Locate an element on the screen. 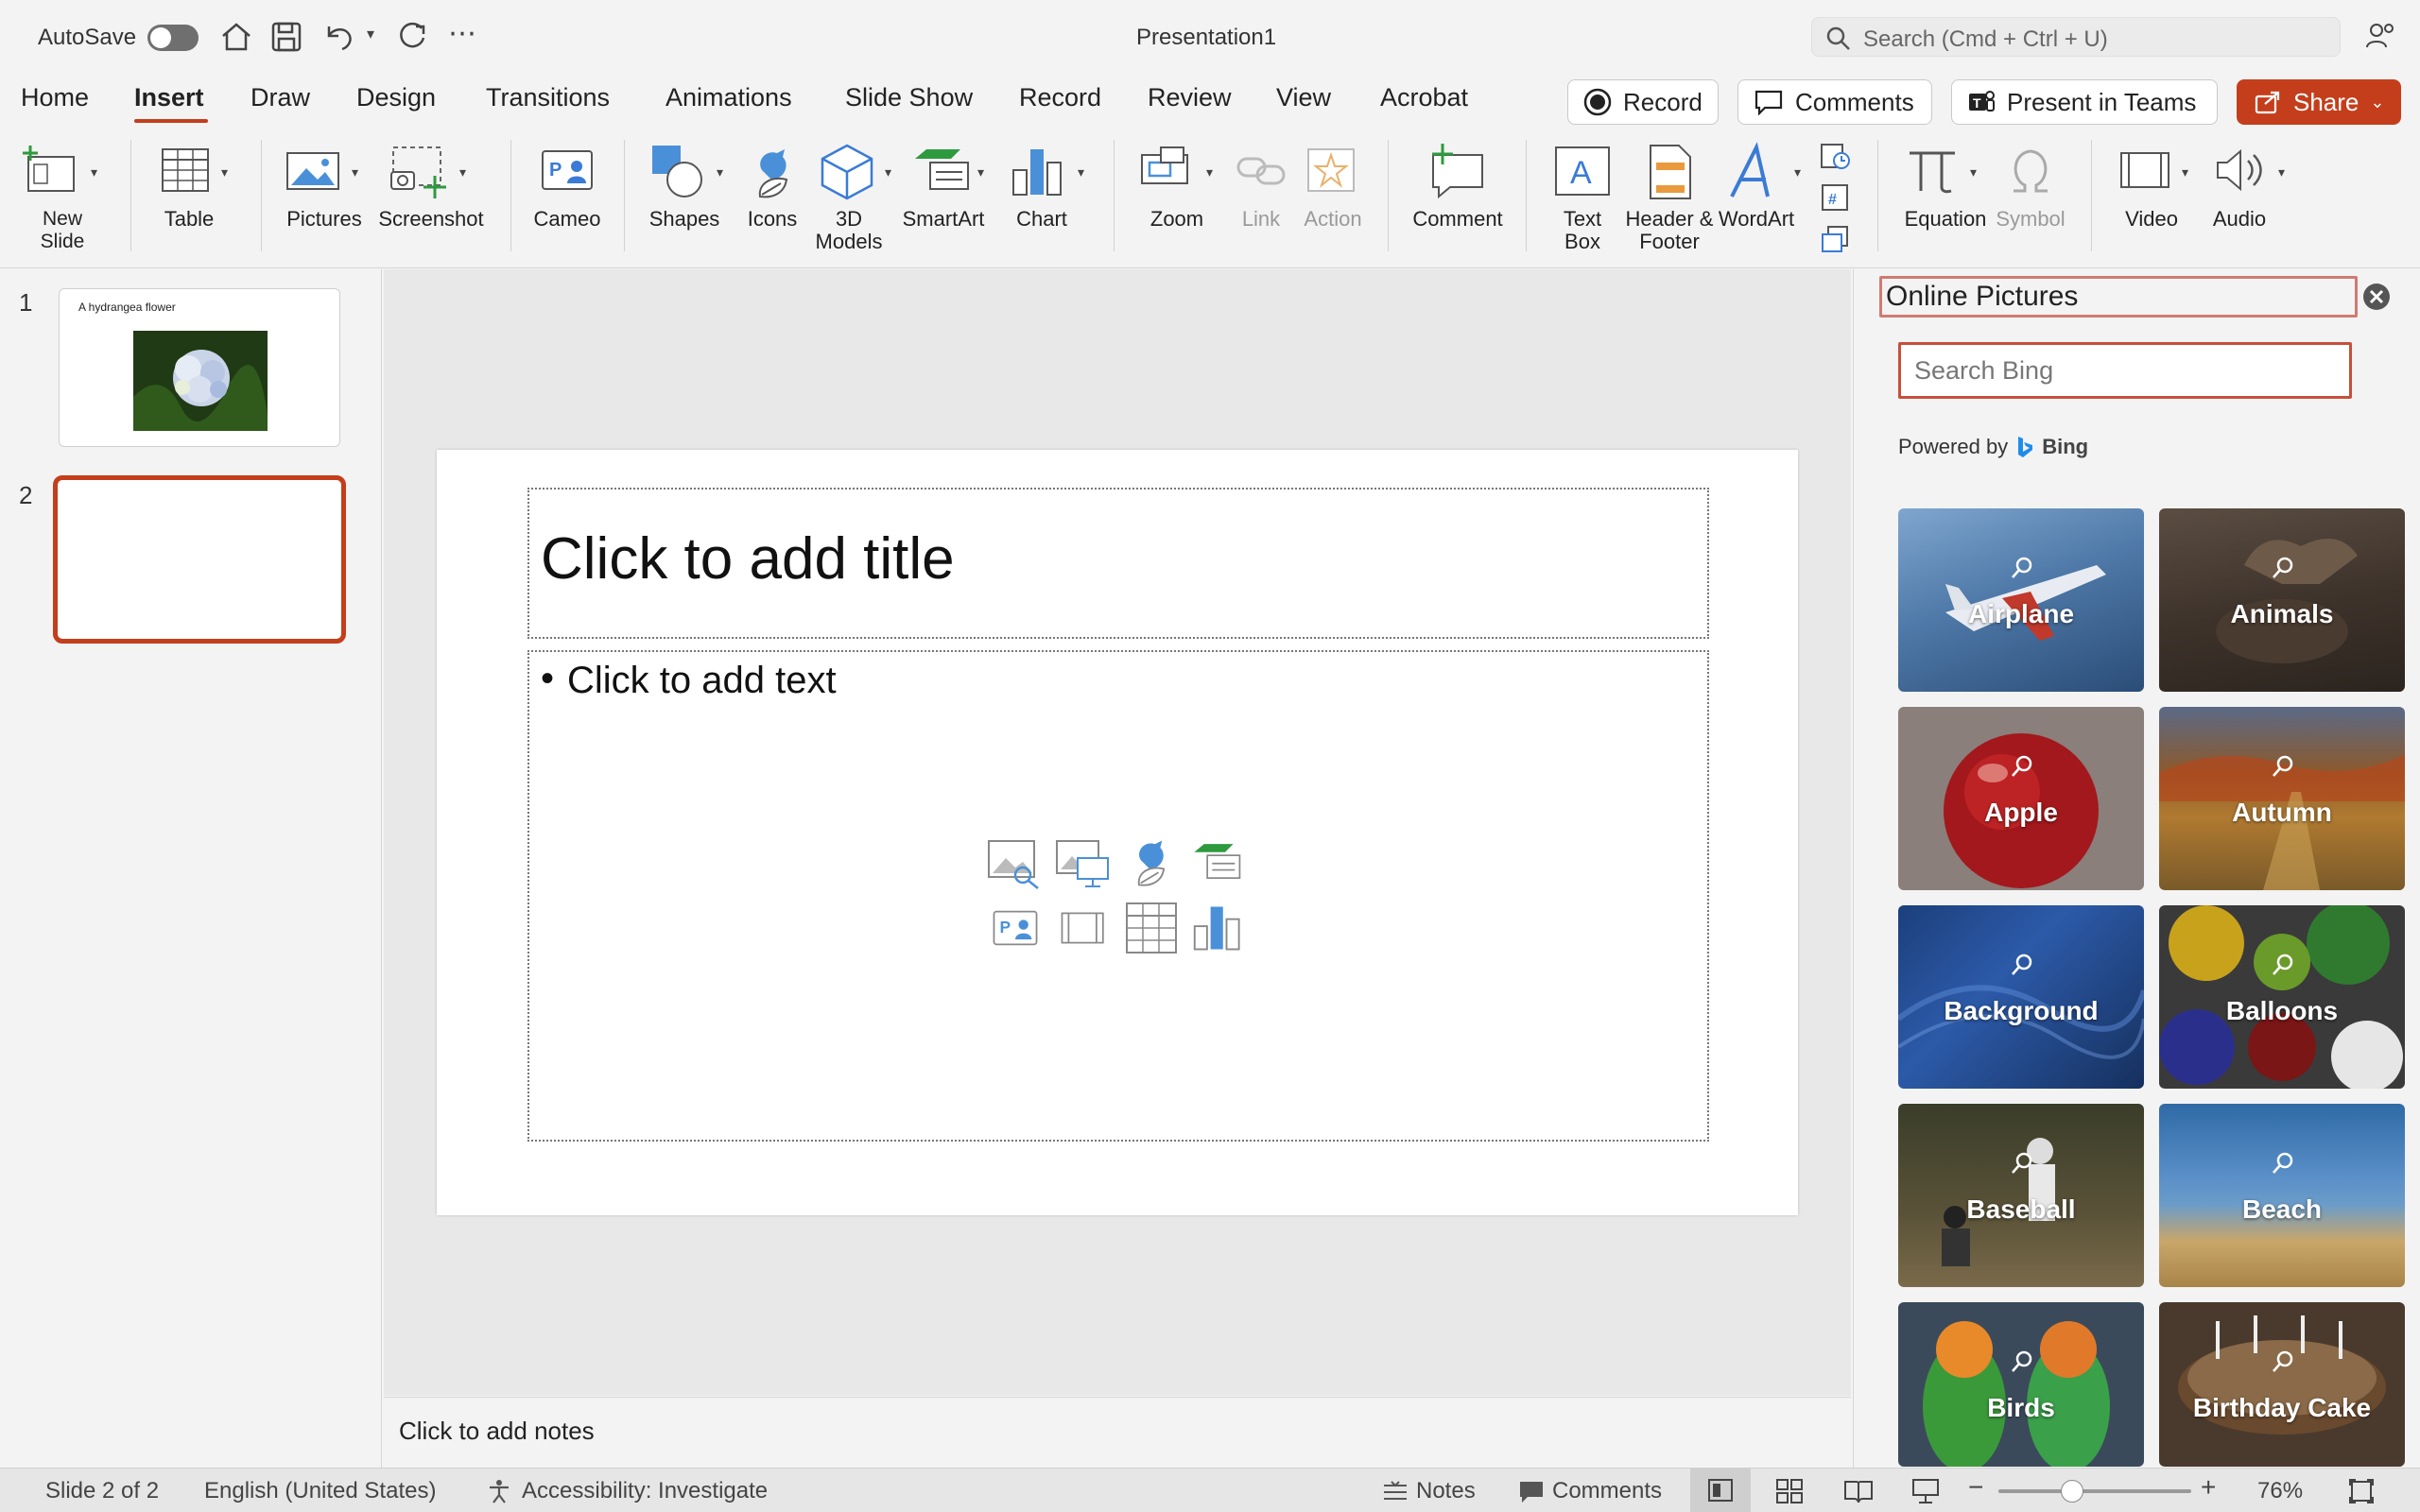 The height and width of the screenshot is (1512, 2420). date-time-icon is located at coordinates (1835, 156).